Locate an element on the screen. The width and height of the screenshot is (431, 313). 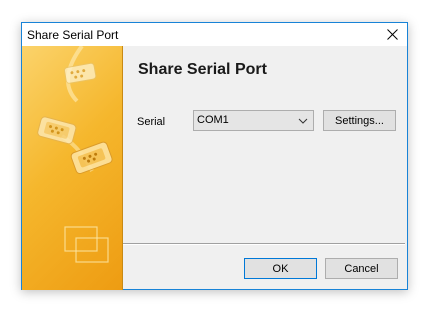
serial-port-value: COM1 is located at coordinates (213, 120).